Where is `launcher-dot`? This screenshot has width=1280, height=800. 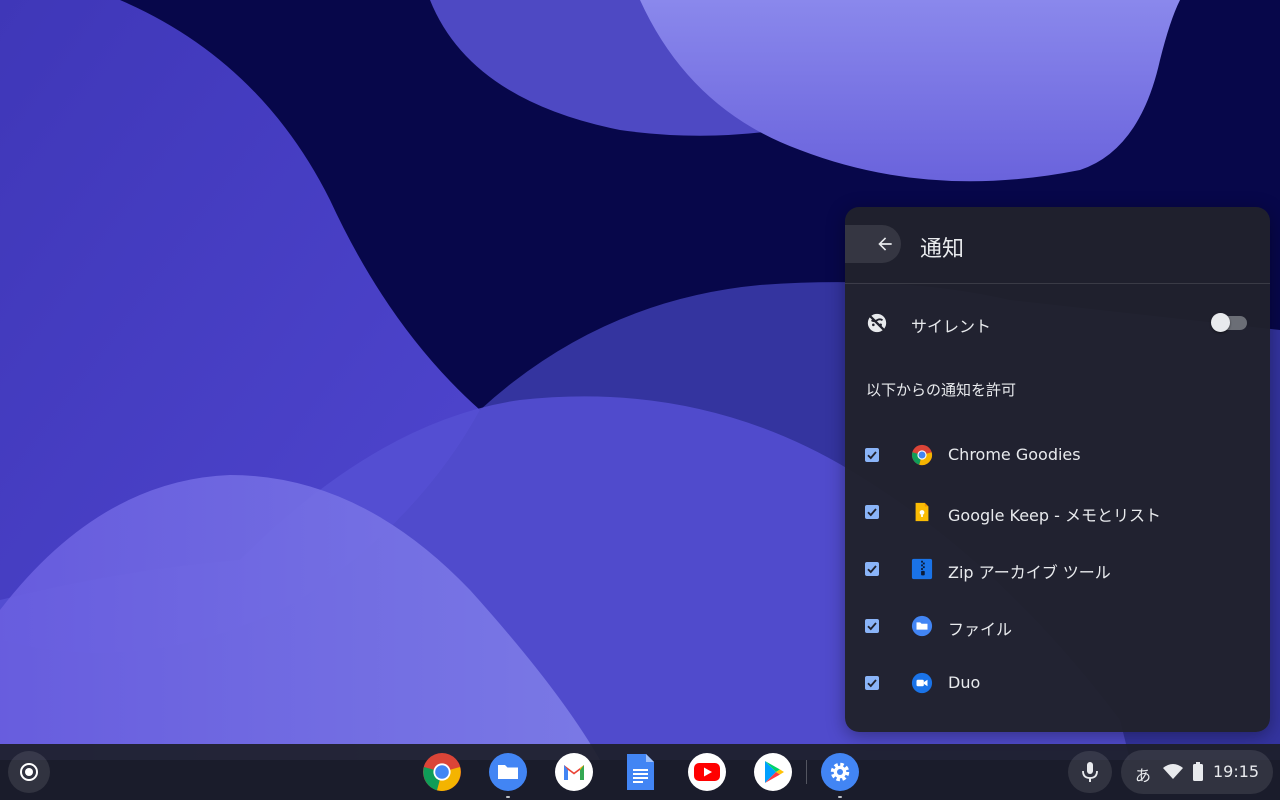
launcher-dot is located at coordinates (29, 772).